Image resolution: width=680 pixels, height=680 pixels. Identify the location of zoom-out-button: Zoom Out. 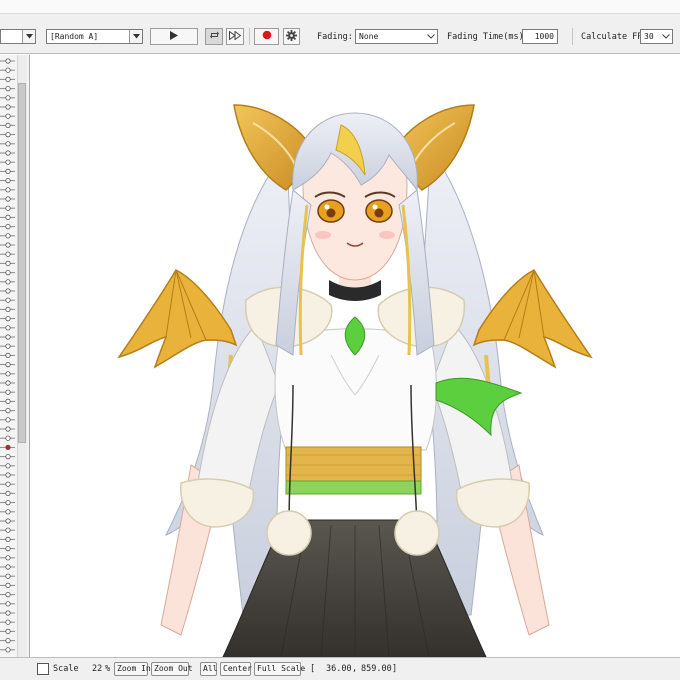
(172, 669).